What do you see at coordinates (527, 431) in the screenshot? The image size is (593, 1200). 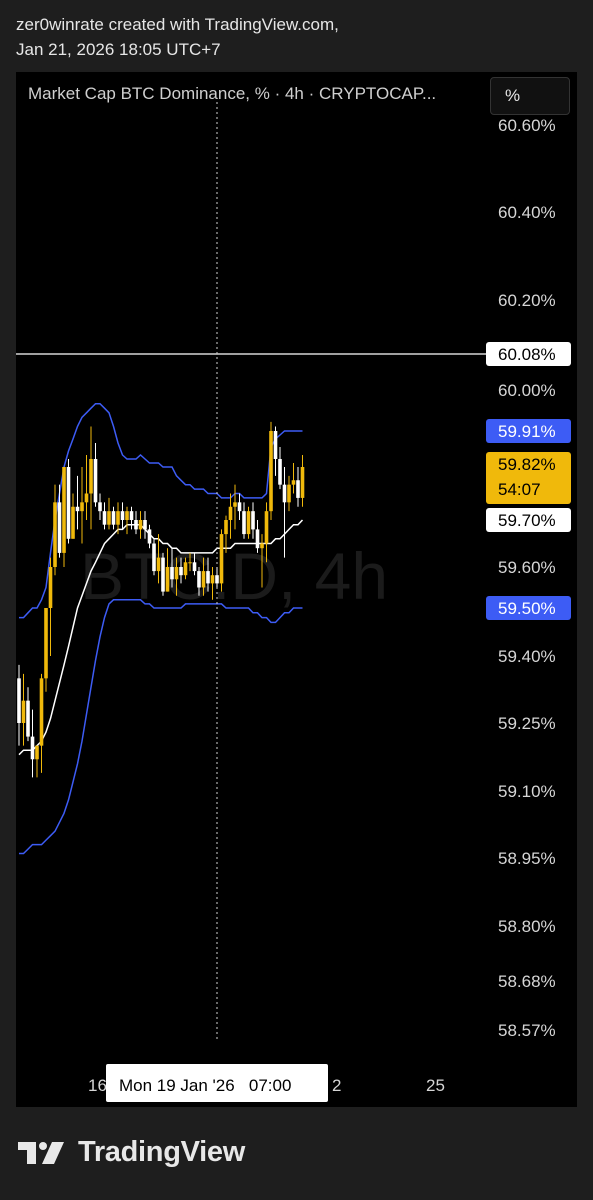 I see `price-tag-upper-band-label: 59.91%` at bounding box center [527, 431].